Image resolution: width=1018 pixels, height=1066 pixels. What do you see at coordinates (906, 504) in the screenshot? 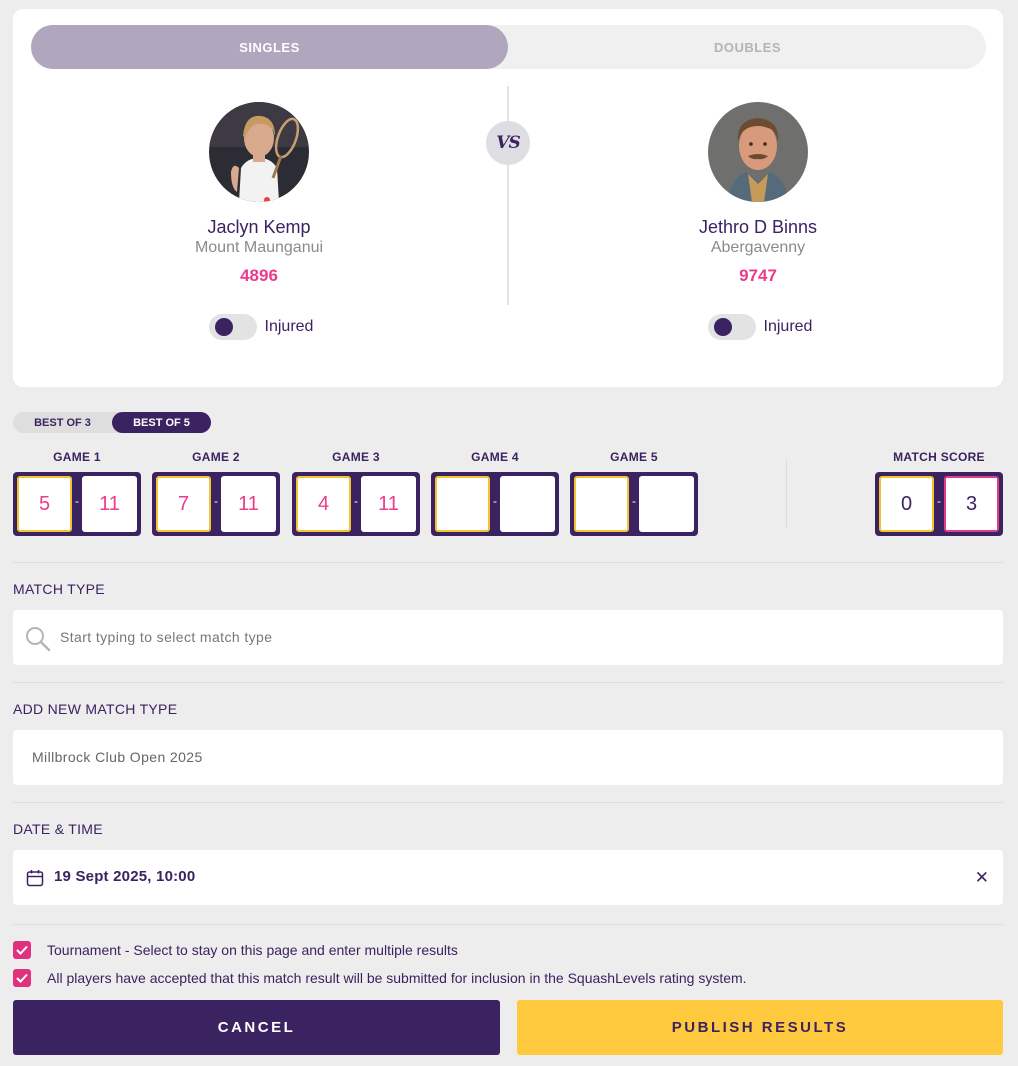
I see `match-score-player-one: 0` at bounding box center [906, 504].